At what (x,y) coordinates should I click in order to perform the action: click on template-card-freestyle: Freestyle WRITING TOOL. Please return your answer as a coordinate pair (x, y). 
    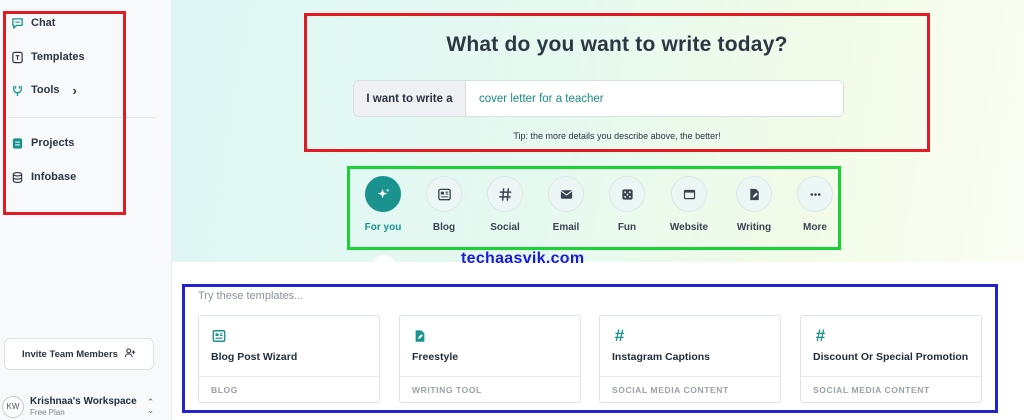
    Looking at the image, I should click on (490, 359).